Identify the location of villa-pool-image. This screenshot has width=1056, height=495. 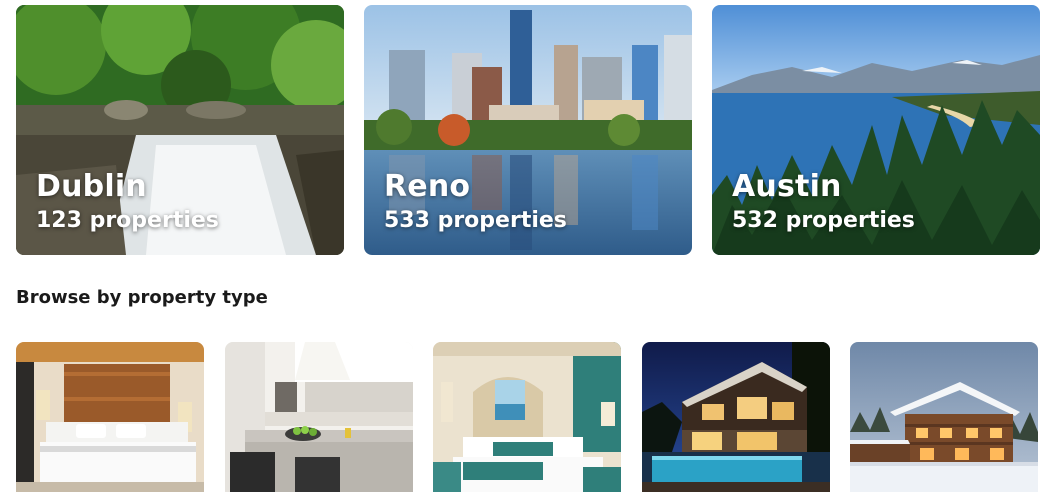
(735, 417).